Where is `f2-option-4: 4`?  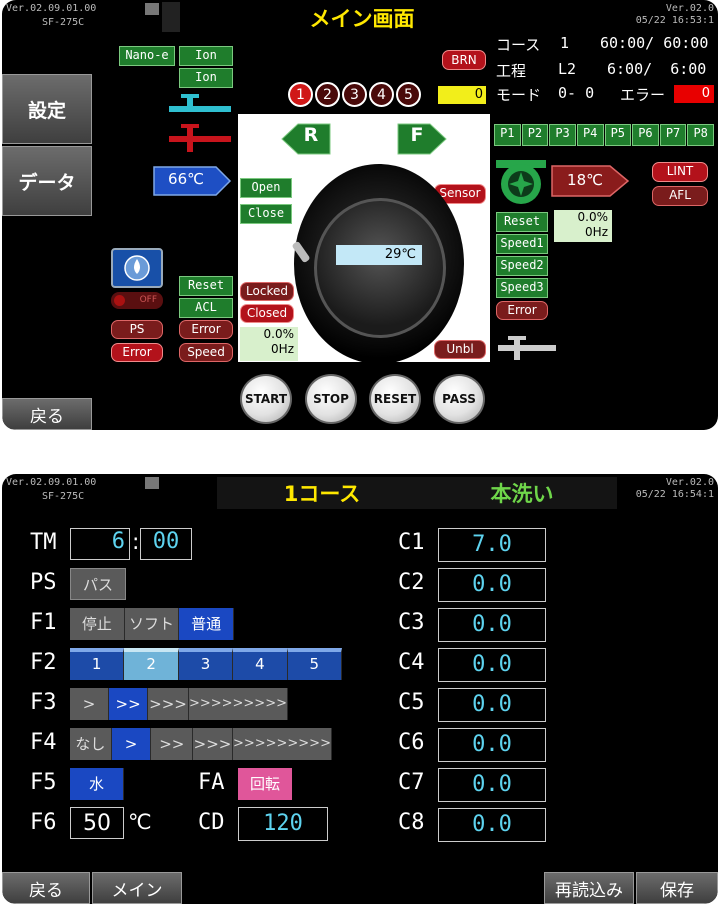 f2-option-4: 4 is located at coordinates (260, 664).